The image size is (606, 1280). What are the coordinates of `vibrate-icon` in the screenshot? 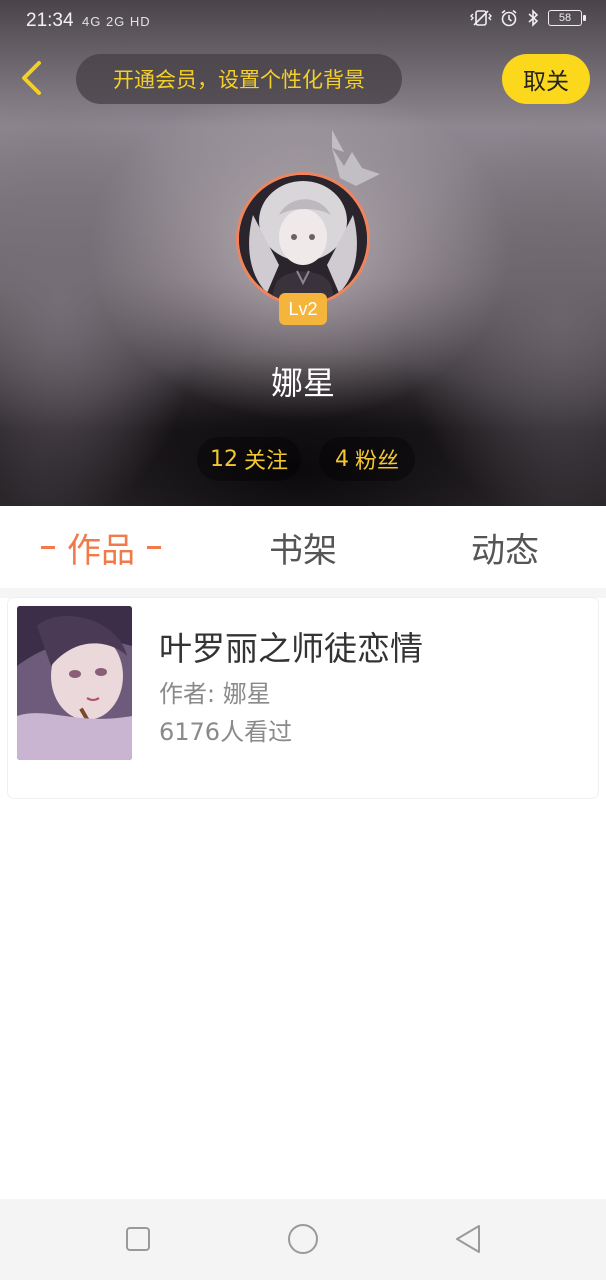 It's located at (481, 18).